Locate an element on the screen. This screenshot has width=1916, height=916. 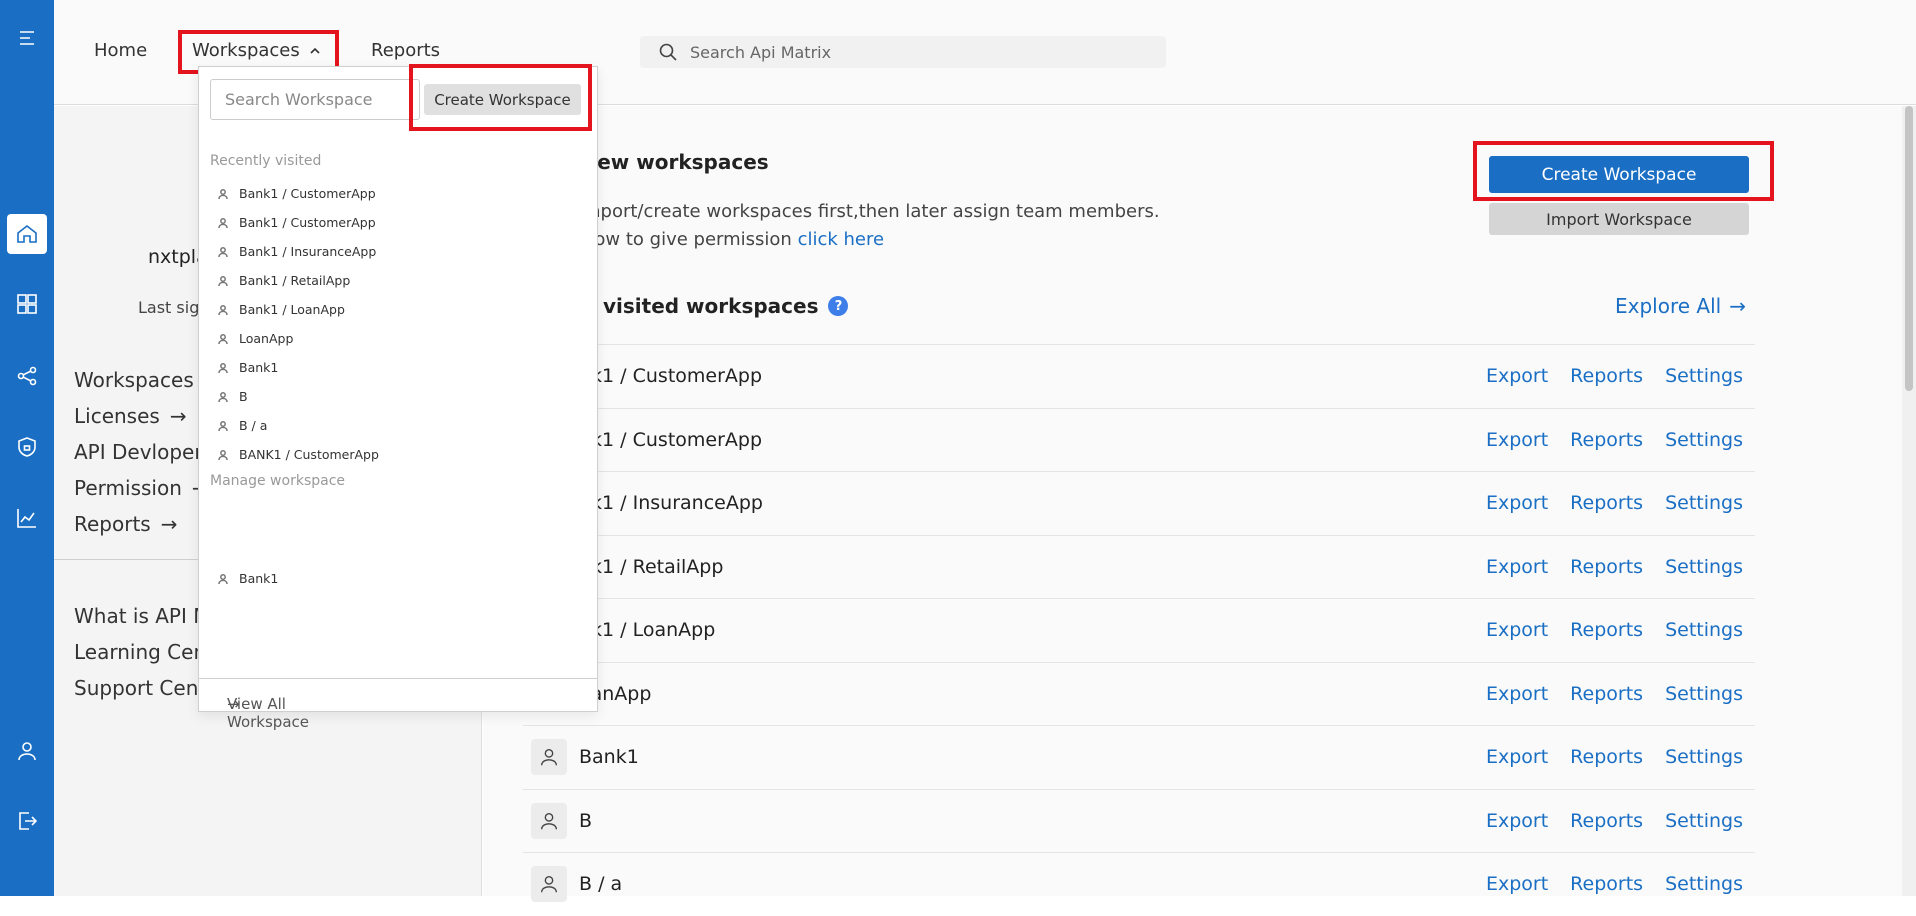
manage-items-list: Bank1 is located at coordinates (247, 578).